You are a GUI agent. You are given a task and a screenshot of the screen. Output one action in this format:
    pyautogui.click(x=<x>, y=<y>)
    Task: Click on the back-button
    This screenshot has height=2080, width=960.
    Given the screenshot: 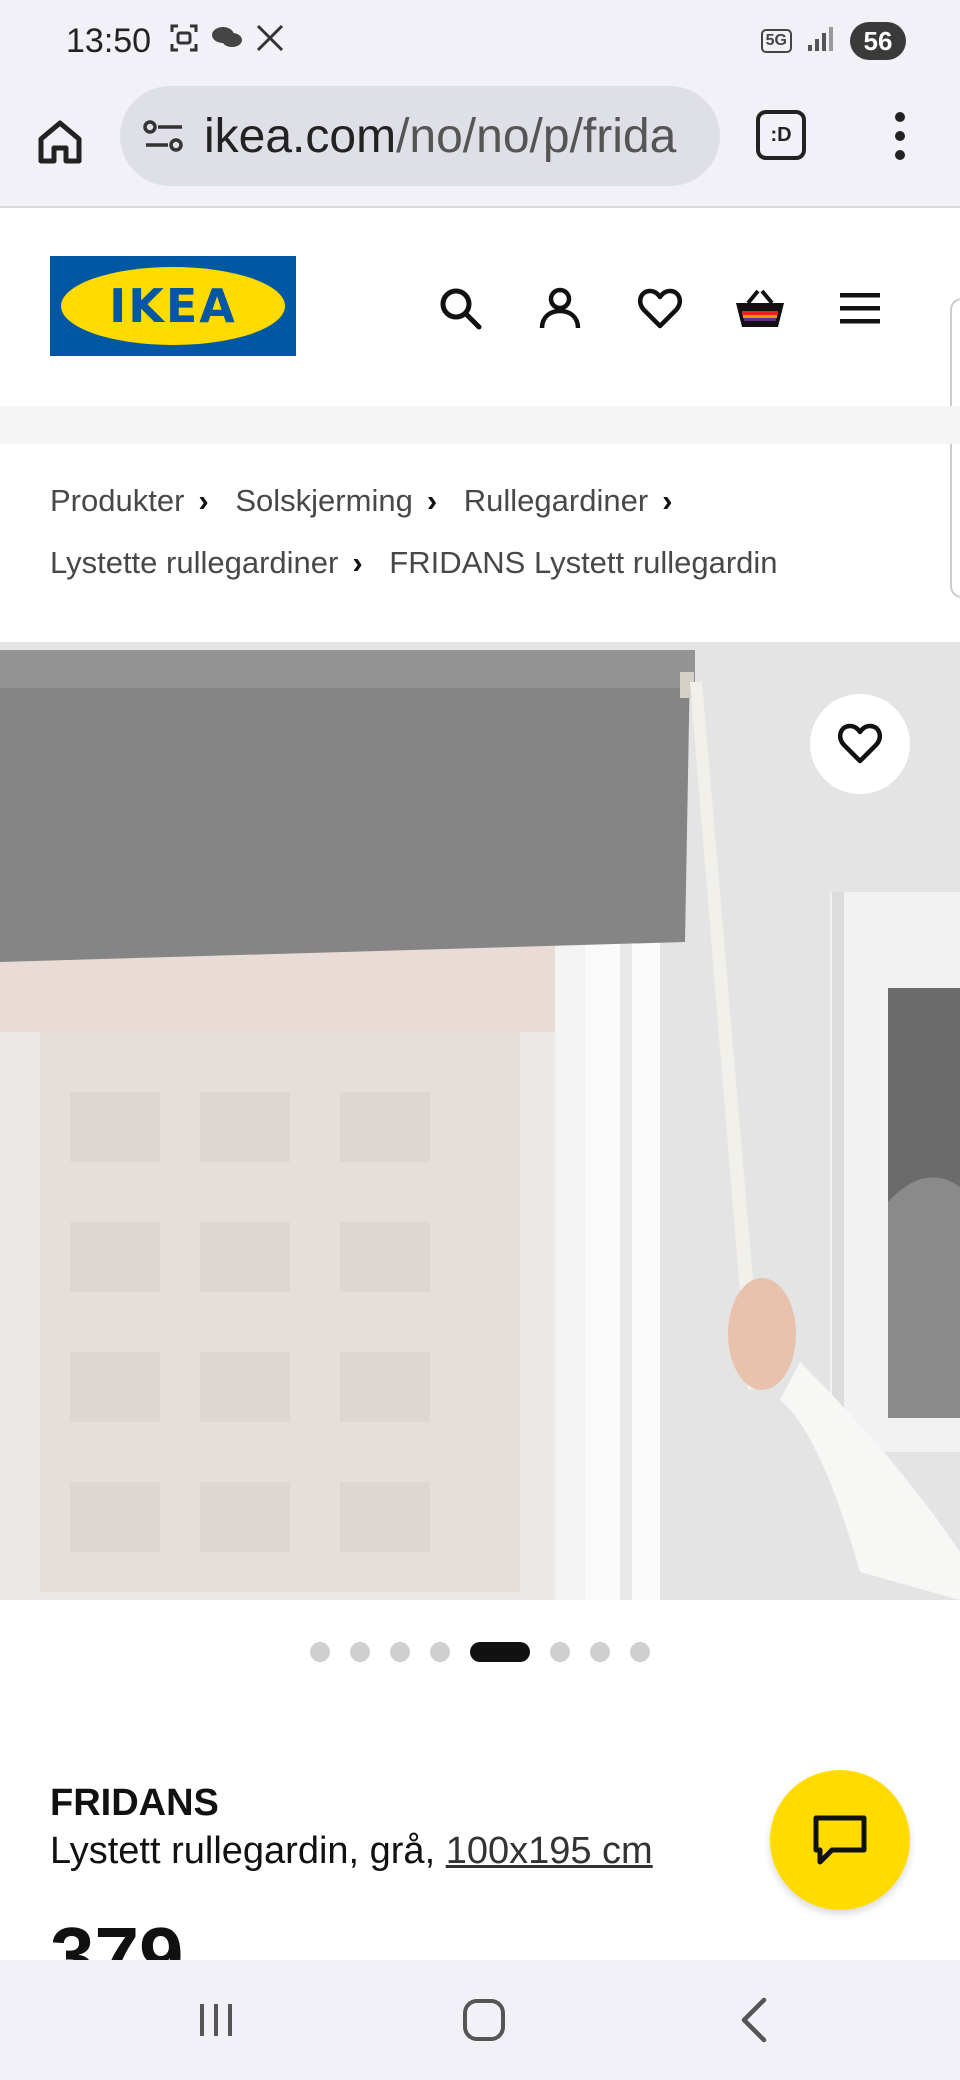 What is the action you would take?
    pyautogui.click(x=754, y=2020)
    